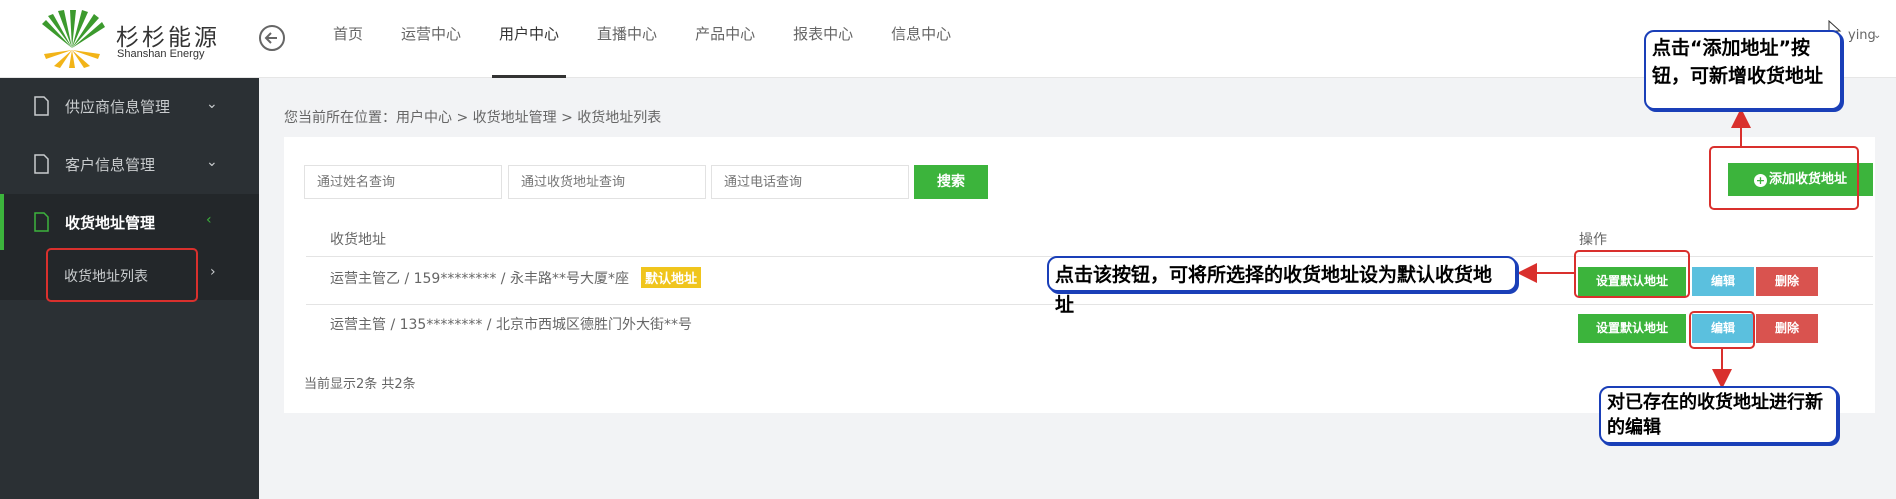 This screenshot has width=1896, height=499. What do you see at coordinates (161, 54) in the screenshot?
I see `logo-text-en: Shanshan Energy` at bounding box center [161, 54].